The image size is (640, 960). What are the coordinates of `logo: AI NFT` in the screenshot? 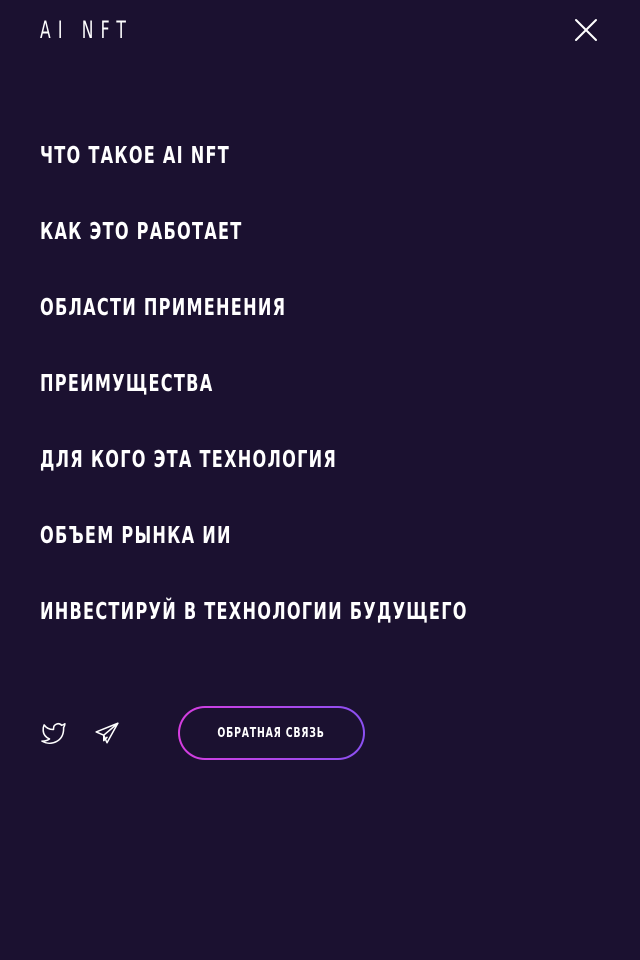 It's located at (104, 30).